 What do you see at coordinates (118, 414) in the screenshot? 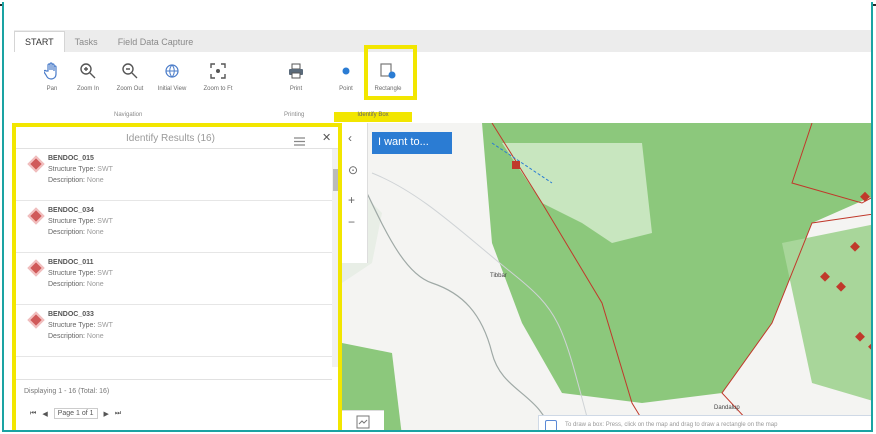
I see `last-page-icon: ⏭` at bounding box center [118, 414].